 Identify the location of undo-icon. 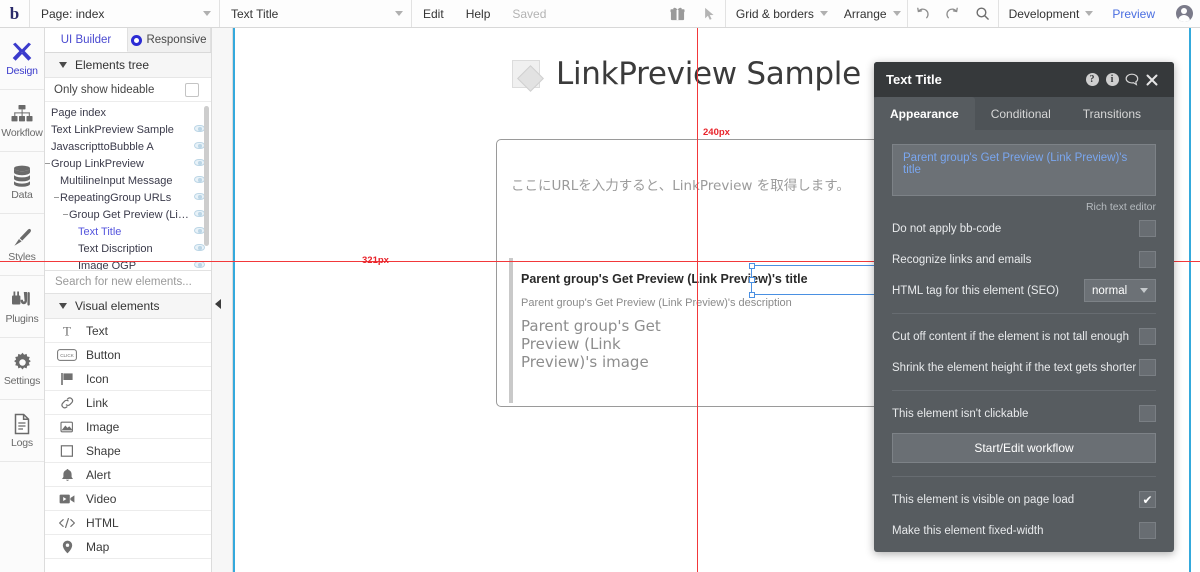
(923, 13).